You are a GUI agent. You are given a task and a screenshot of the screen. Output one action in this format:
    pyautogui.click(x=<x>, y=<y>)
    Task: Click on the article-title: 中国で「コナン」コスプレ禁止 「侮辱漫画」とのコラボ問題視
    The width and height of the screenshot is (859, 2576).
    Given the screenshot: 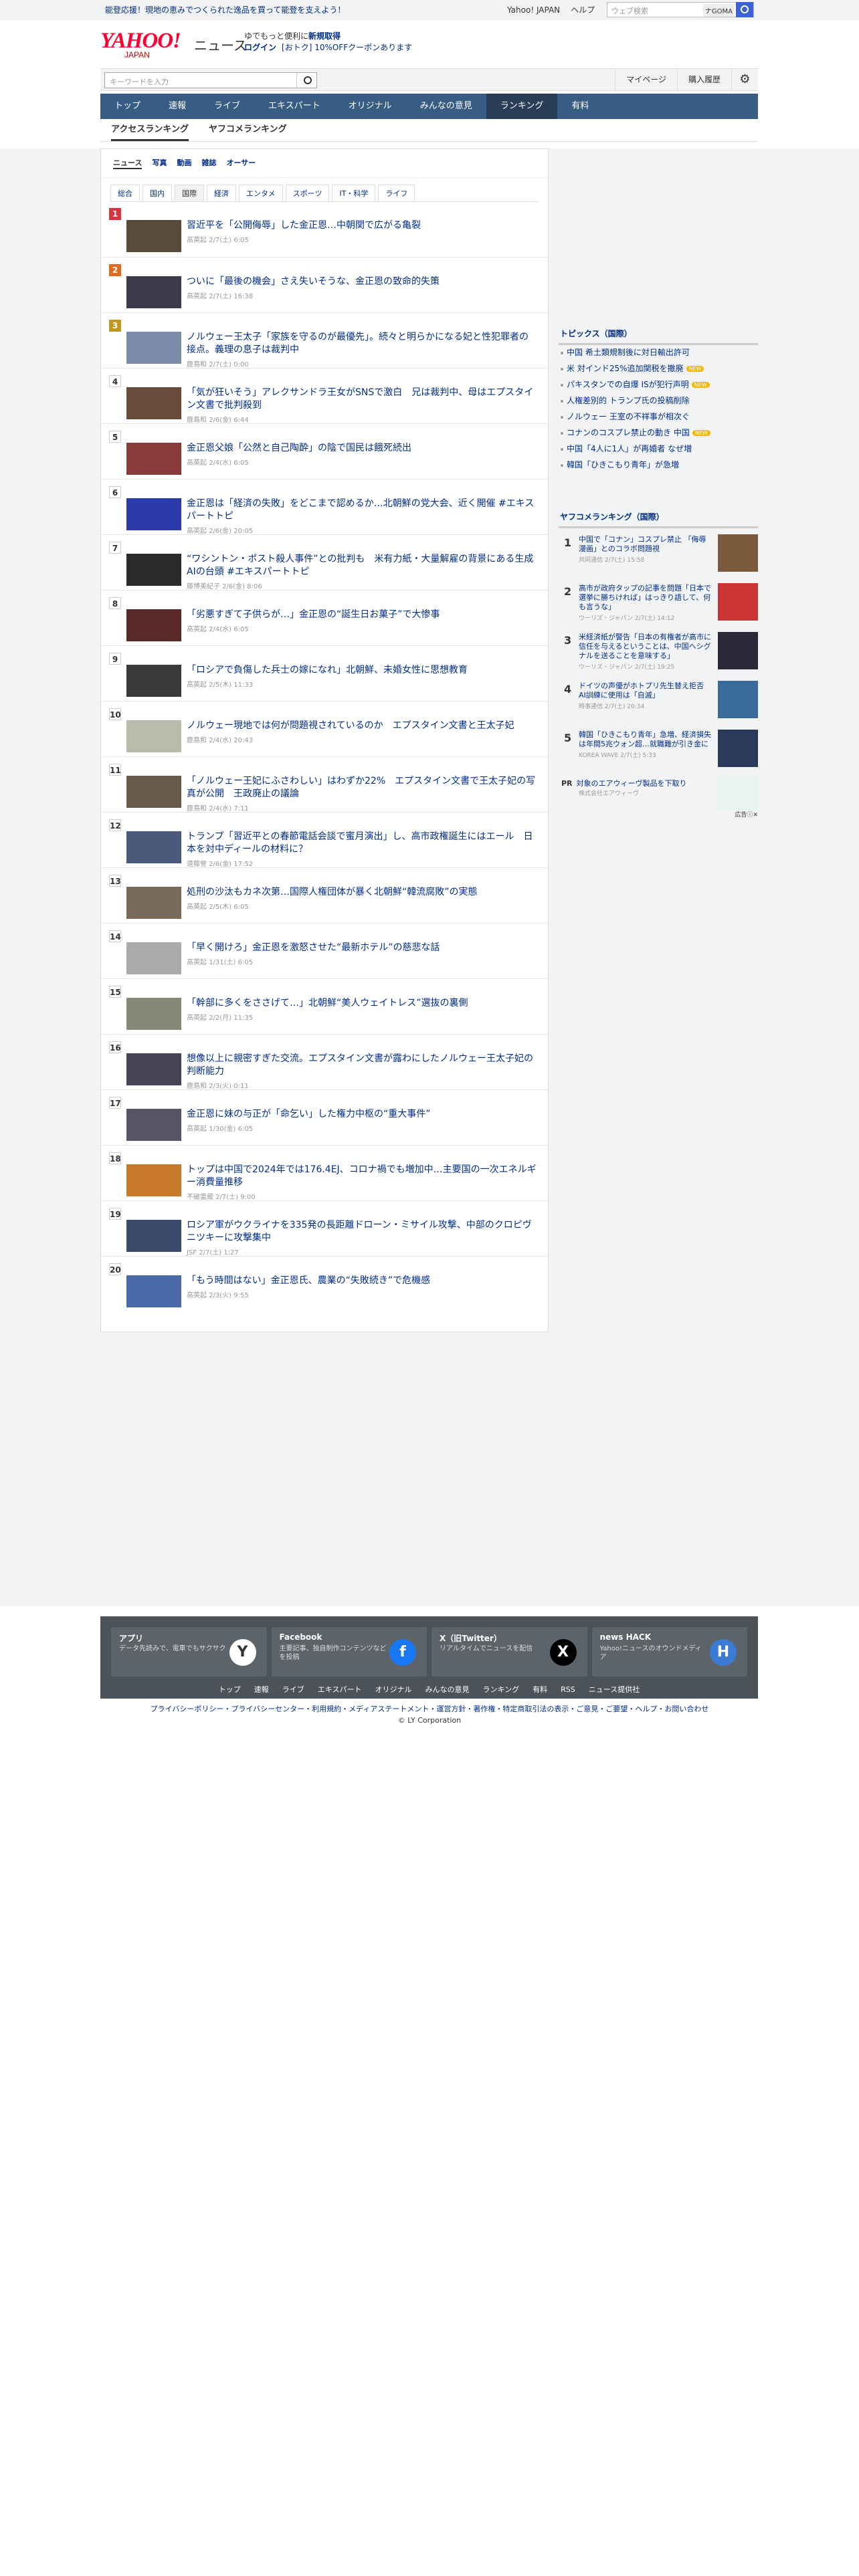 What is the action you would take?
    pyautogui.click(x=645, y=544)
    